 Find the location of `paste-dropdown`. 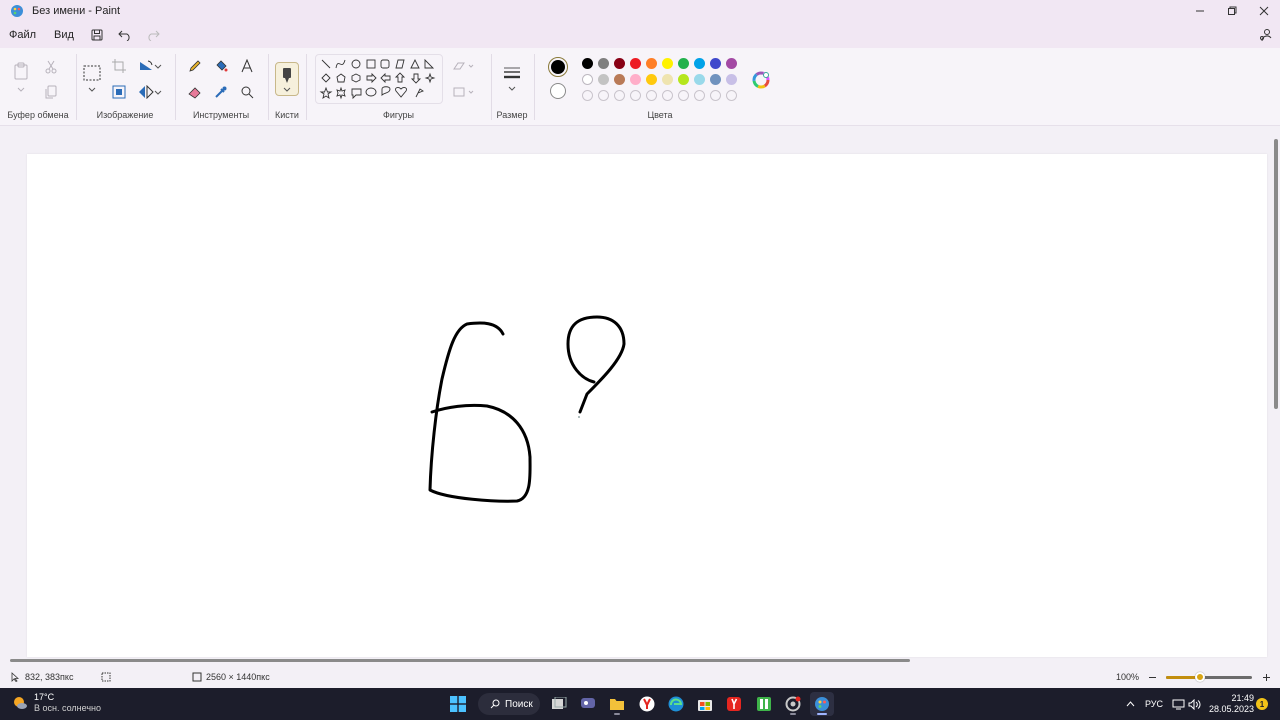

paste-dropdown is located at coordinates (21, 89).